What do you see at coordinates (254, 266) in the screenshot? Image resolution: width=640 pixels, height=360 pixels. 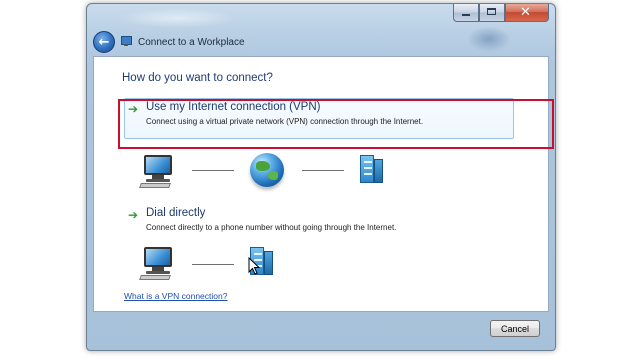 I see `mouse-cursor-icon` at bounding box center [254, 266].